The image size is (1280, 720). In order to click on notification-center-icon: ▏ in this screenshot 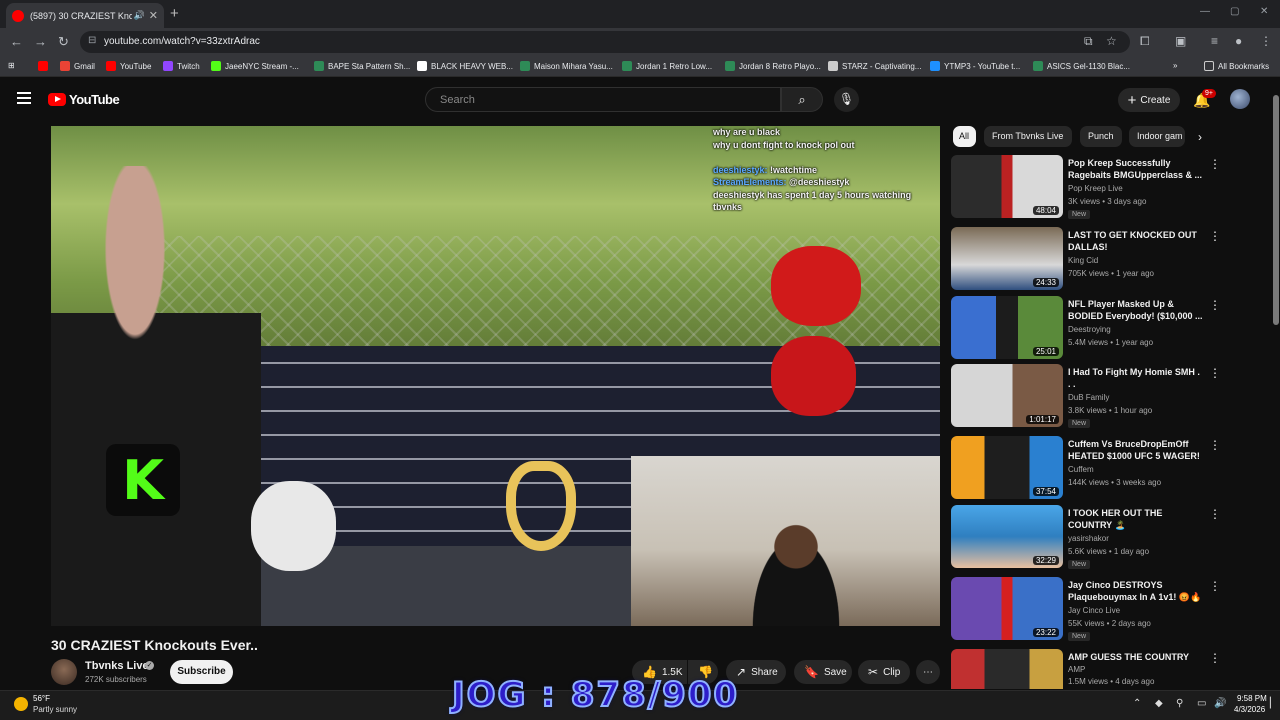, I will do `click(1274, 703)`.